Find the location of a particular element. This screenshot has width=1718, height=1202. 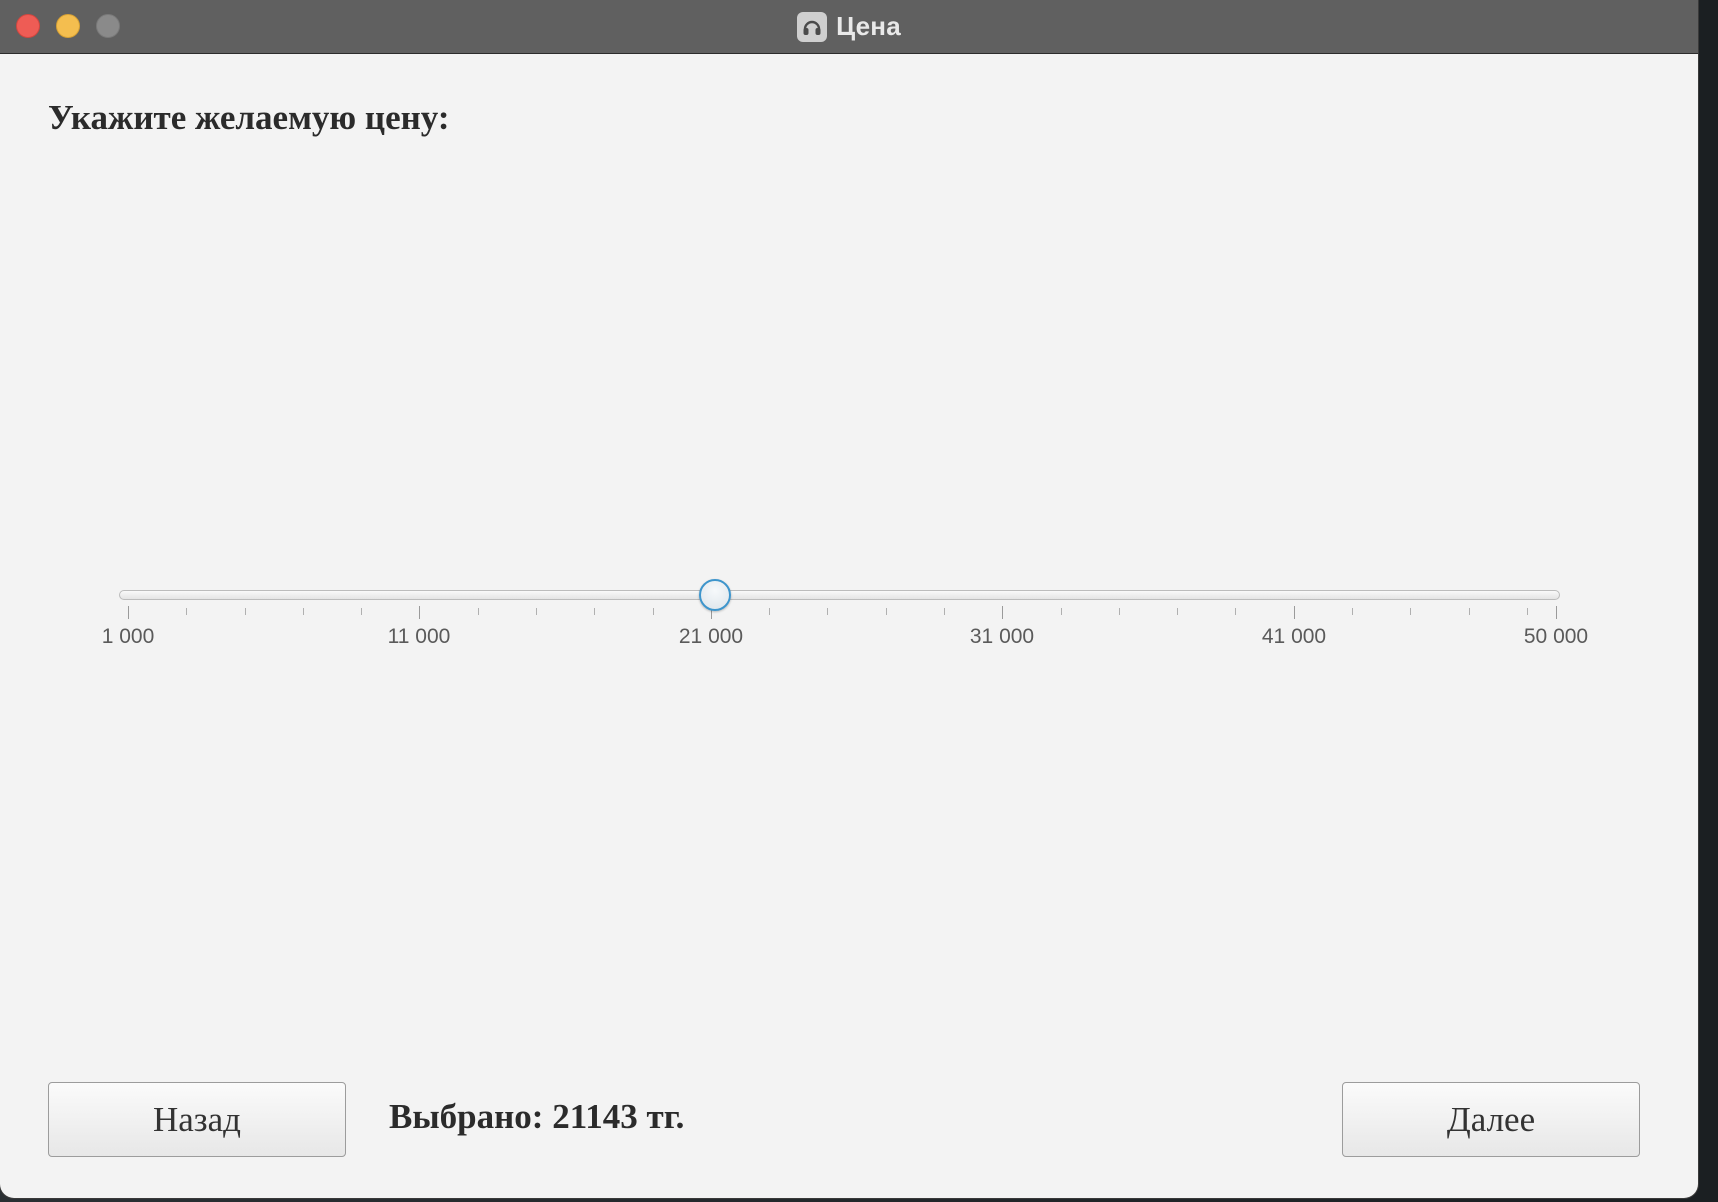

next-button: Далее is located at coordinates (1491, 1119).